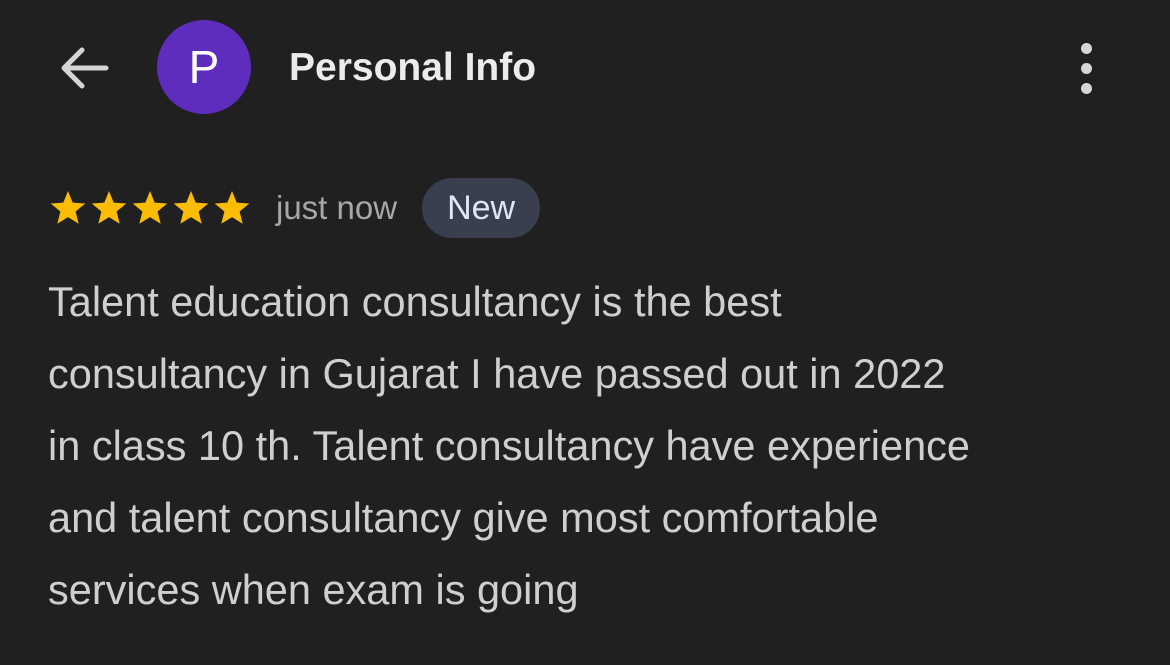 This screenshot has height=665, width=1170. I want to click on arrow-left-icon, so click(85, 68).